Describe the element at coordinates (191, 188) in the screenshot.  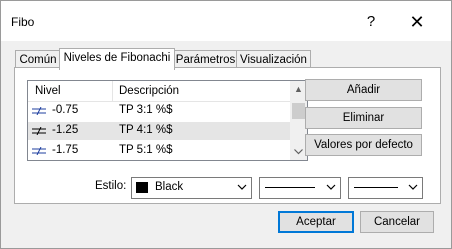
I see `color-select: Black` at that location.